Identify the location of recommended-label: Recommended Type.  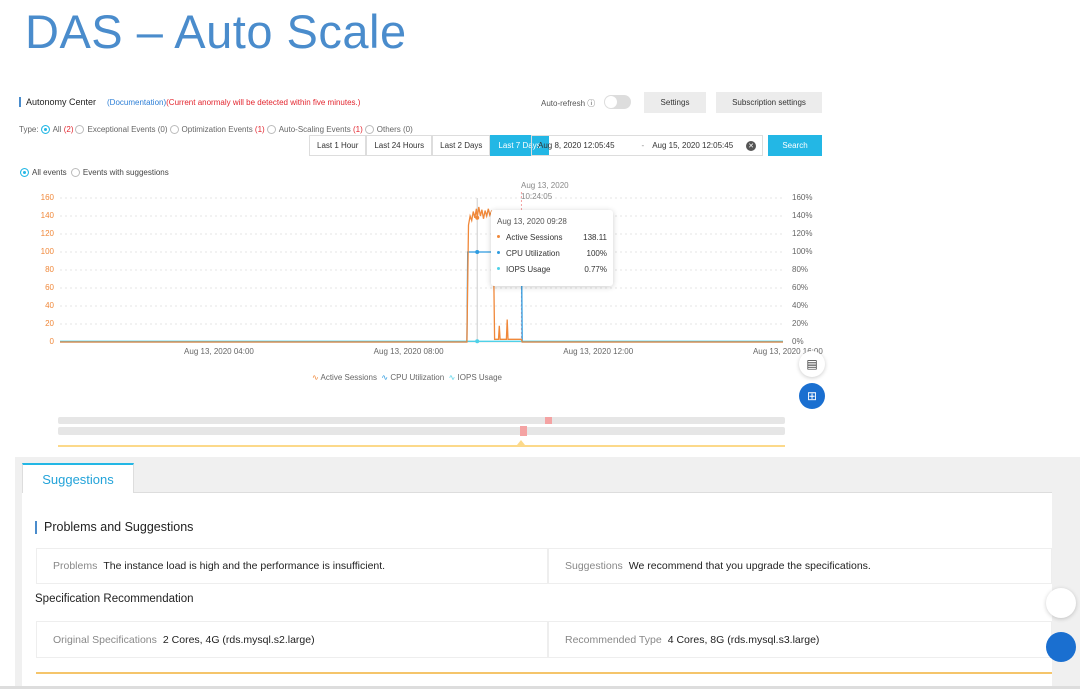
(613, 639).